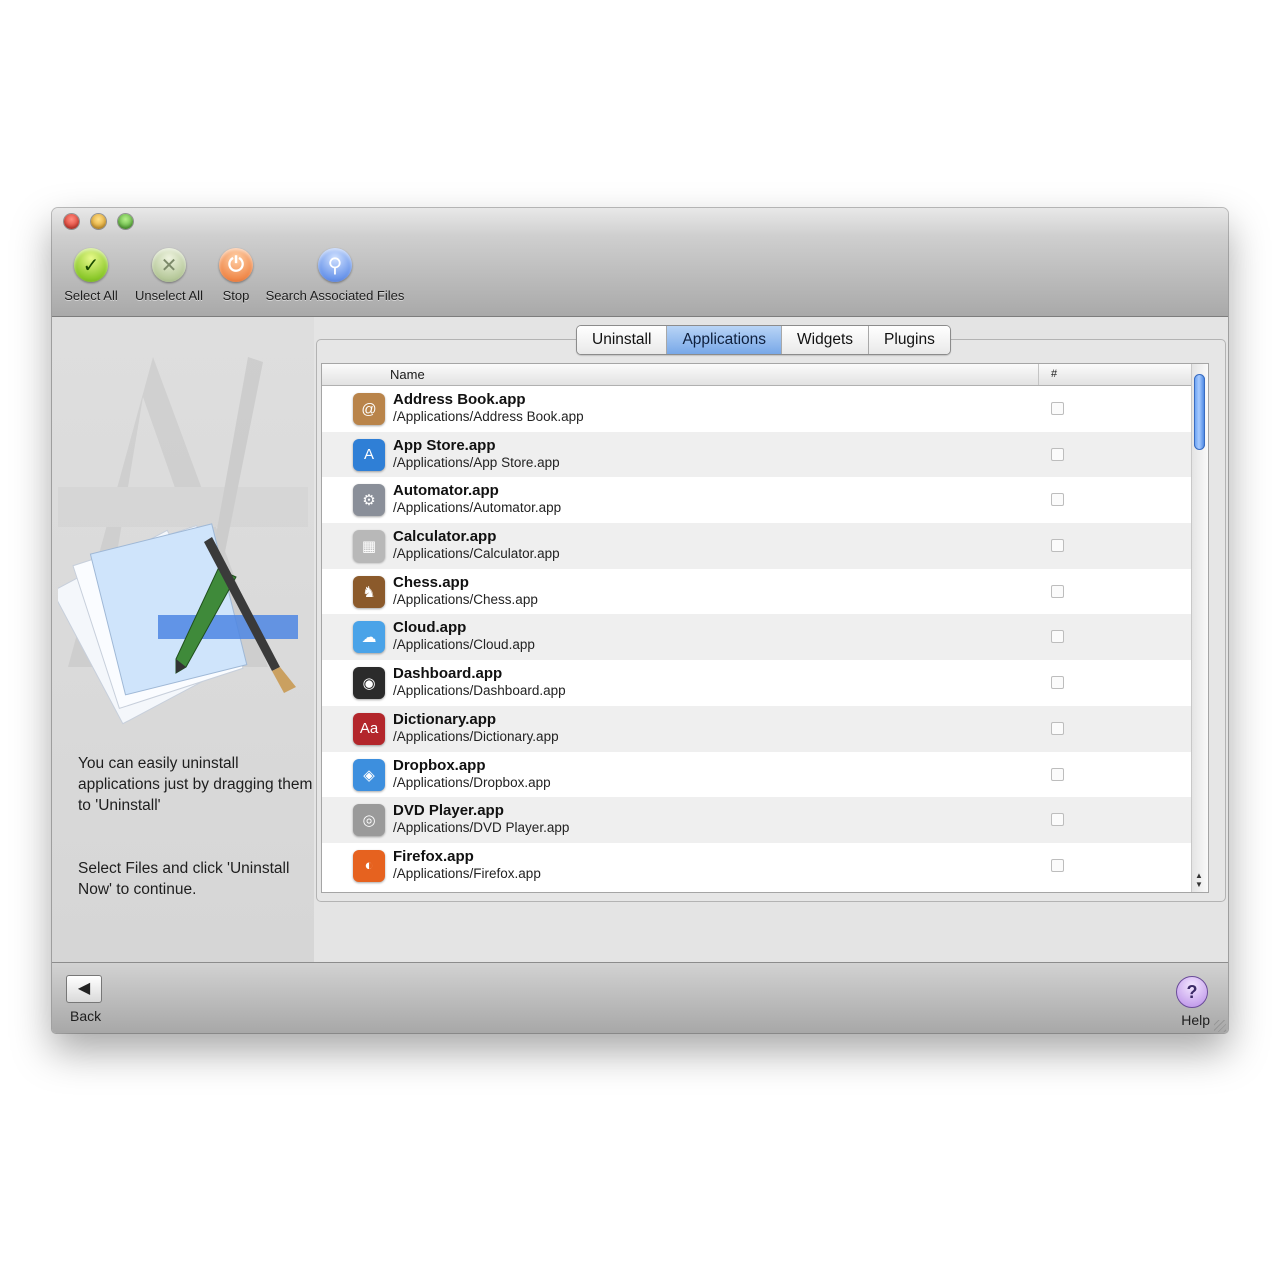  Describe the element at coordinates (1195, 1020) in the screenshot. I see `help-label: Help` at that location.